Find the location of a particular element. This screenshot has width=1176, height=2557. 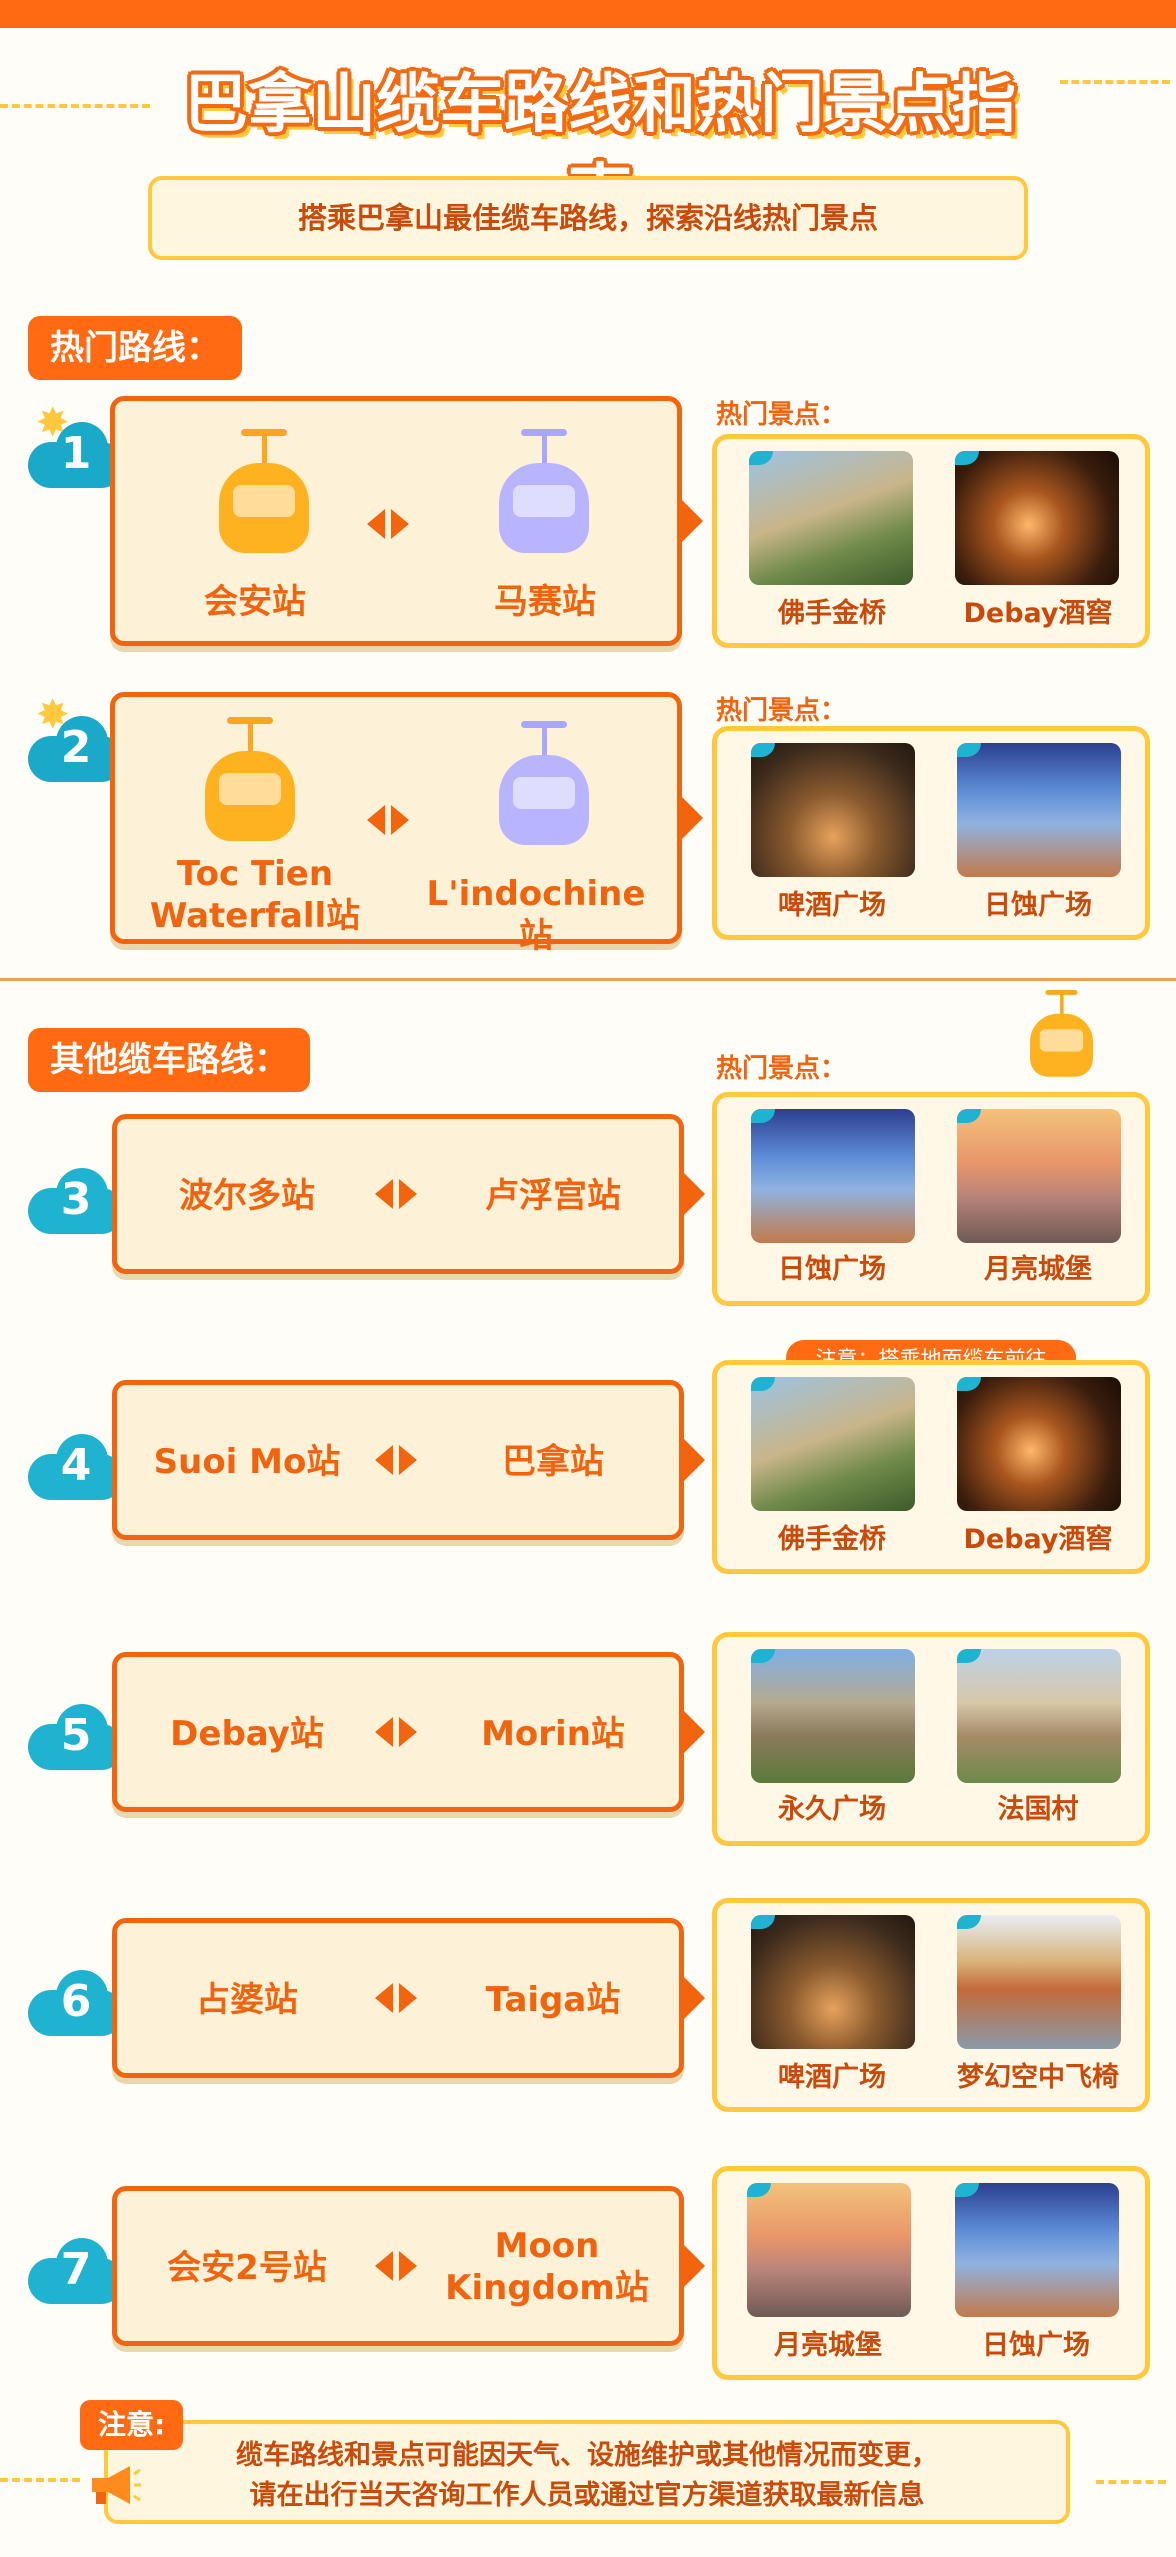

route-from-station: Debay站 is located at coordinates (247, 1734).